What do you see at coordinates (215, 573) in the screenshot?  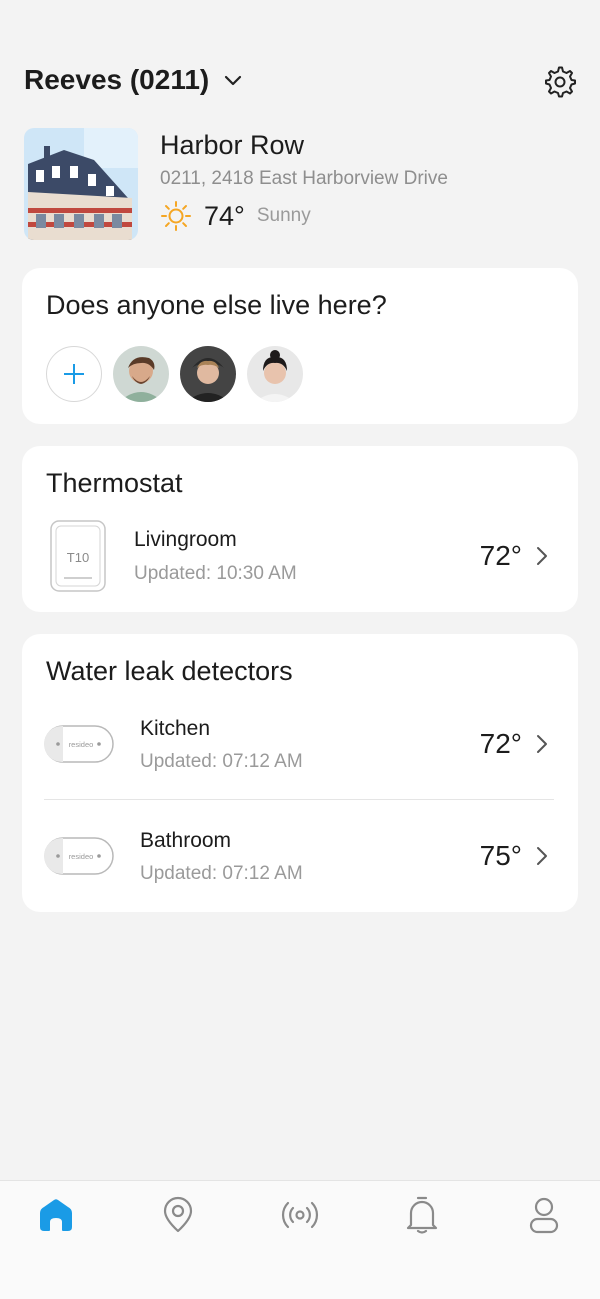 I see `device-updated: Updated: 10:30 AM` at bounding box center [215, 573].